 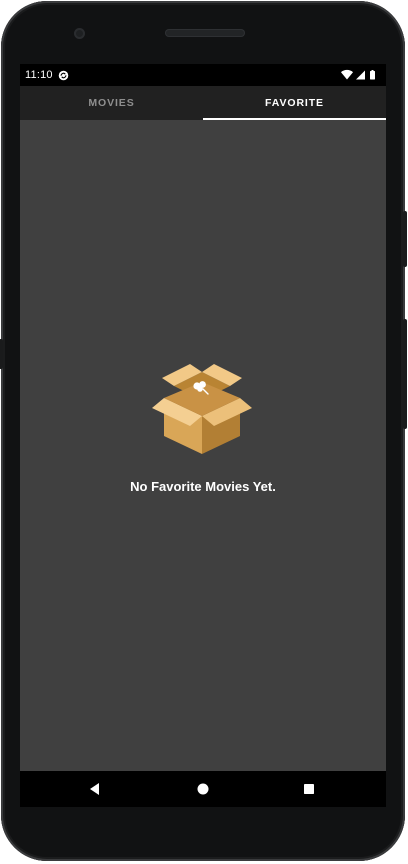 I want to click on empty-state-message: No Favorite Movies Yet., so click(x=203, y=486).